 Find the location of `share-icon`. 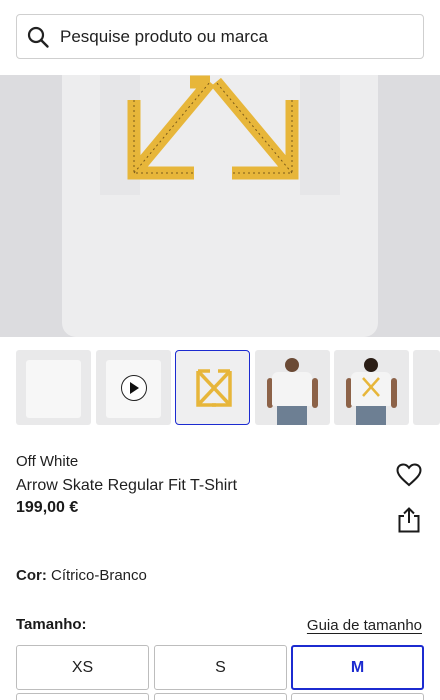

share-icon is located at coordinates (409, 522).